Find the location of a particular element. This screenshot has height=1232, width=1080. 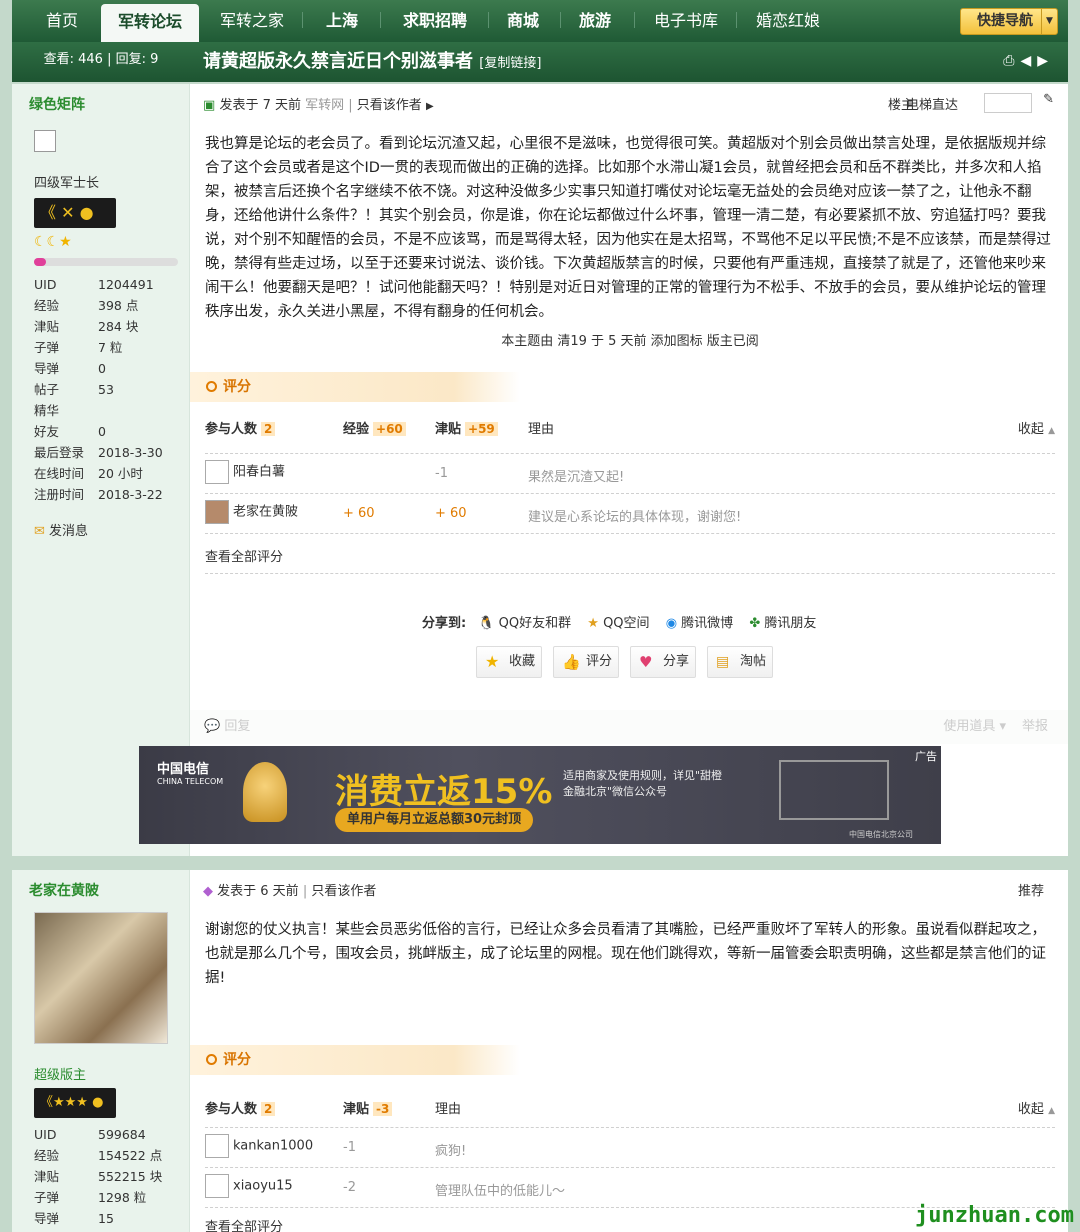

offline-icon: ◆ is located at coordinates (208, 891).